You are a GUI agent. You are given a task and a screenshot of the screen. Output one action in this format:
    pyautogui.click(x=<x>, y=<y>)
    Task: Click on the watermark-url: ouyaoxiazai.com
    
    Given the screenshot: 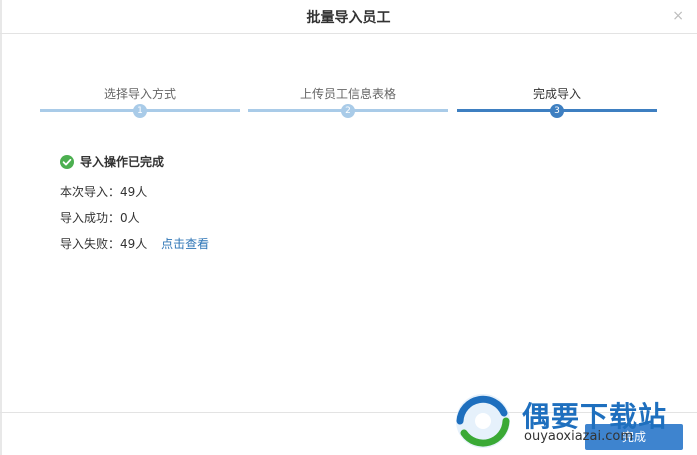 What is the action you would take?
    pyautogui.click(x=578, y=436)
    